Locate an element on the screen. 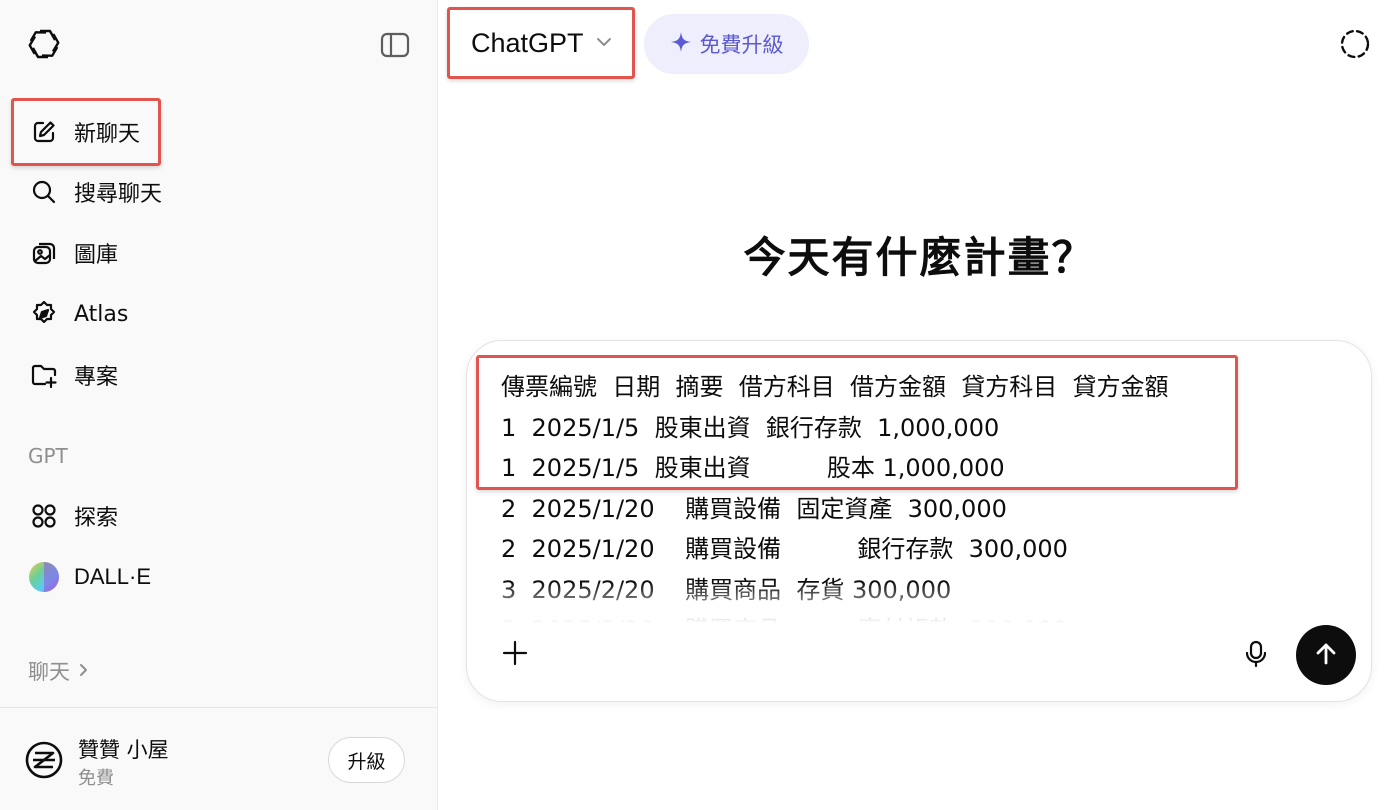  sparkle-icon is located at coordinates (681, 44).